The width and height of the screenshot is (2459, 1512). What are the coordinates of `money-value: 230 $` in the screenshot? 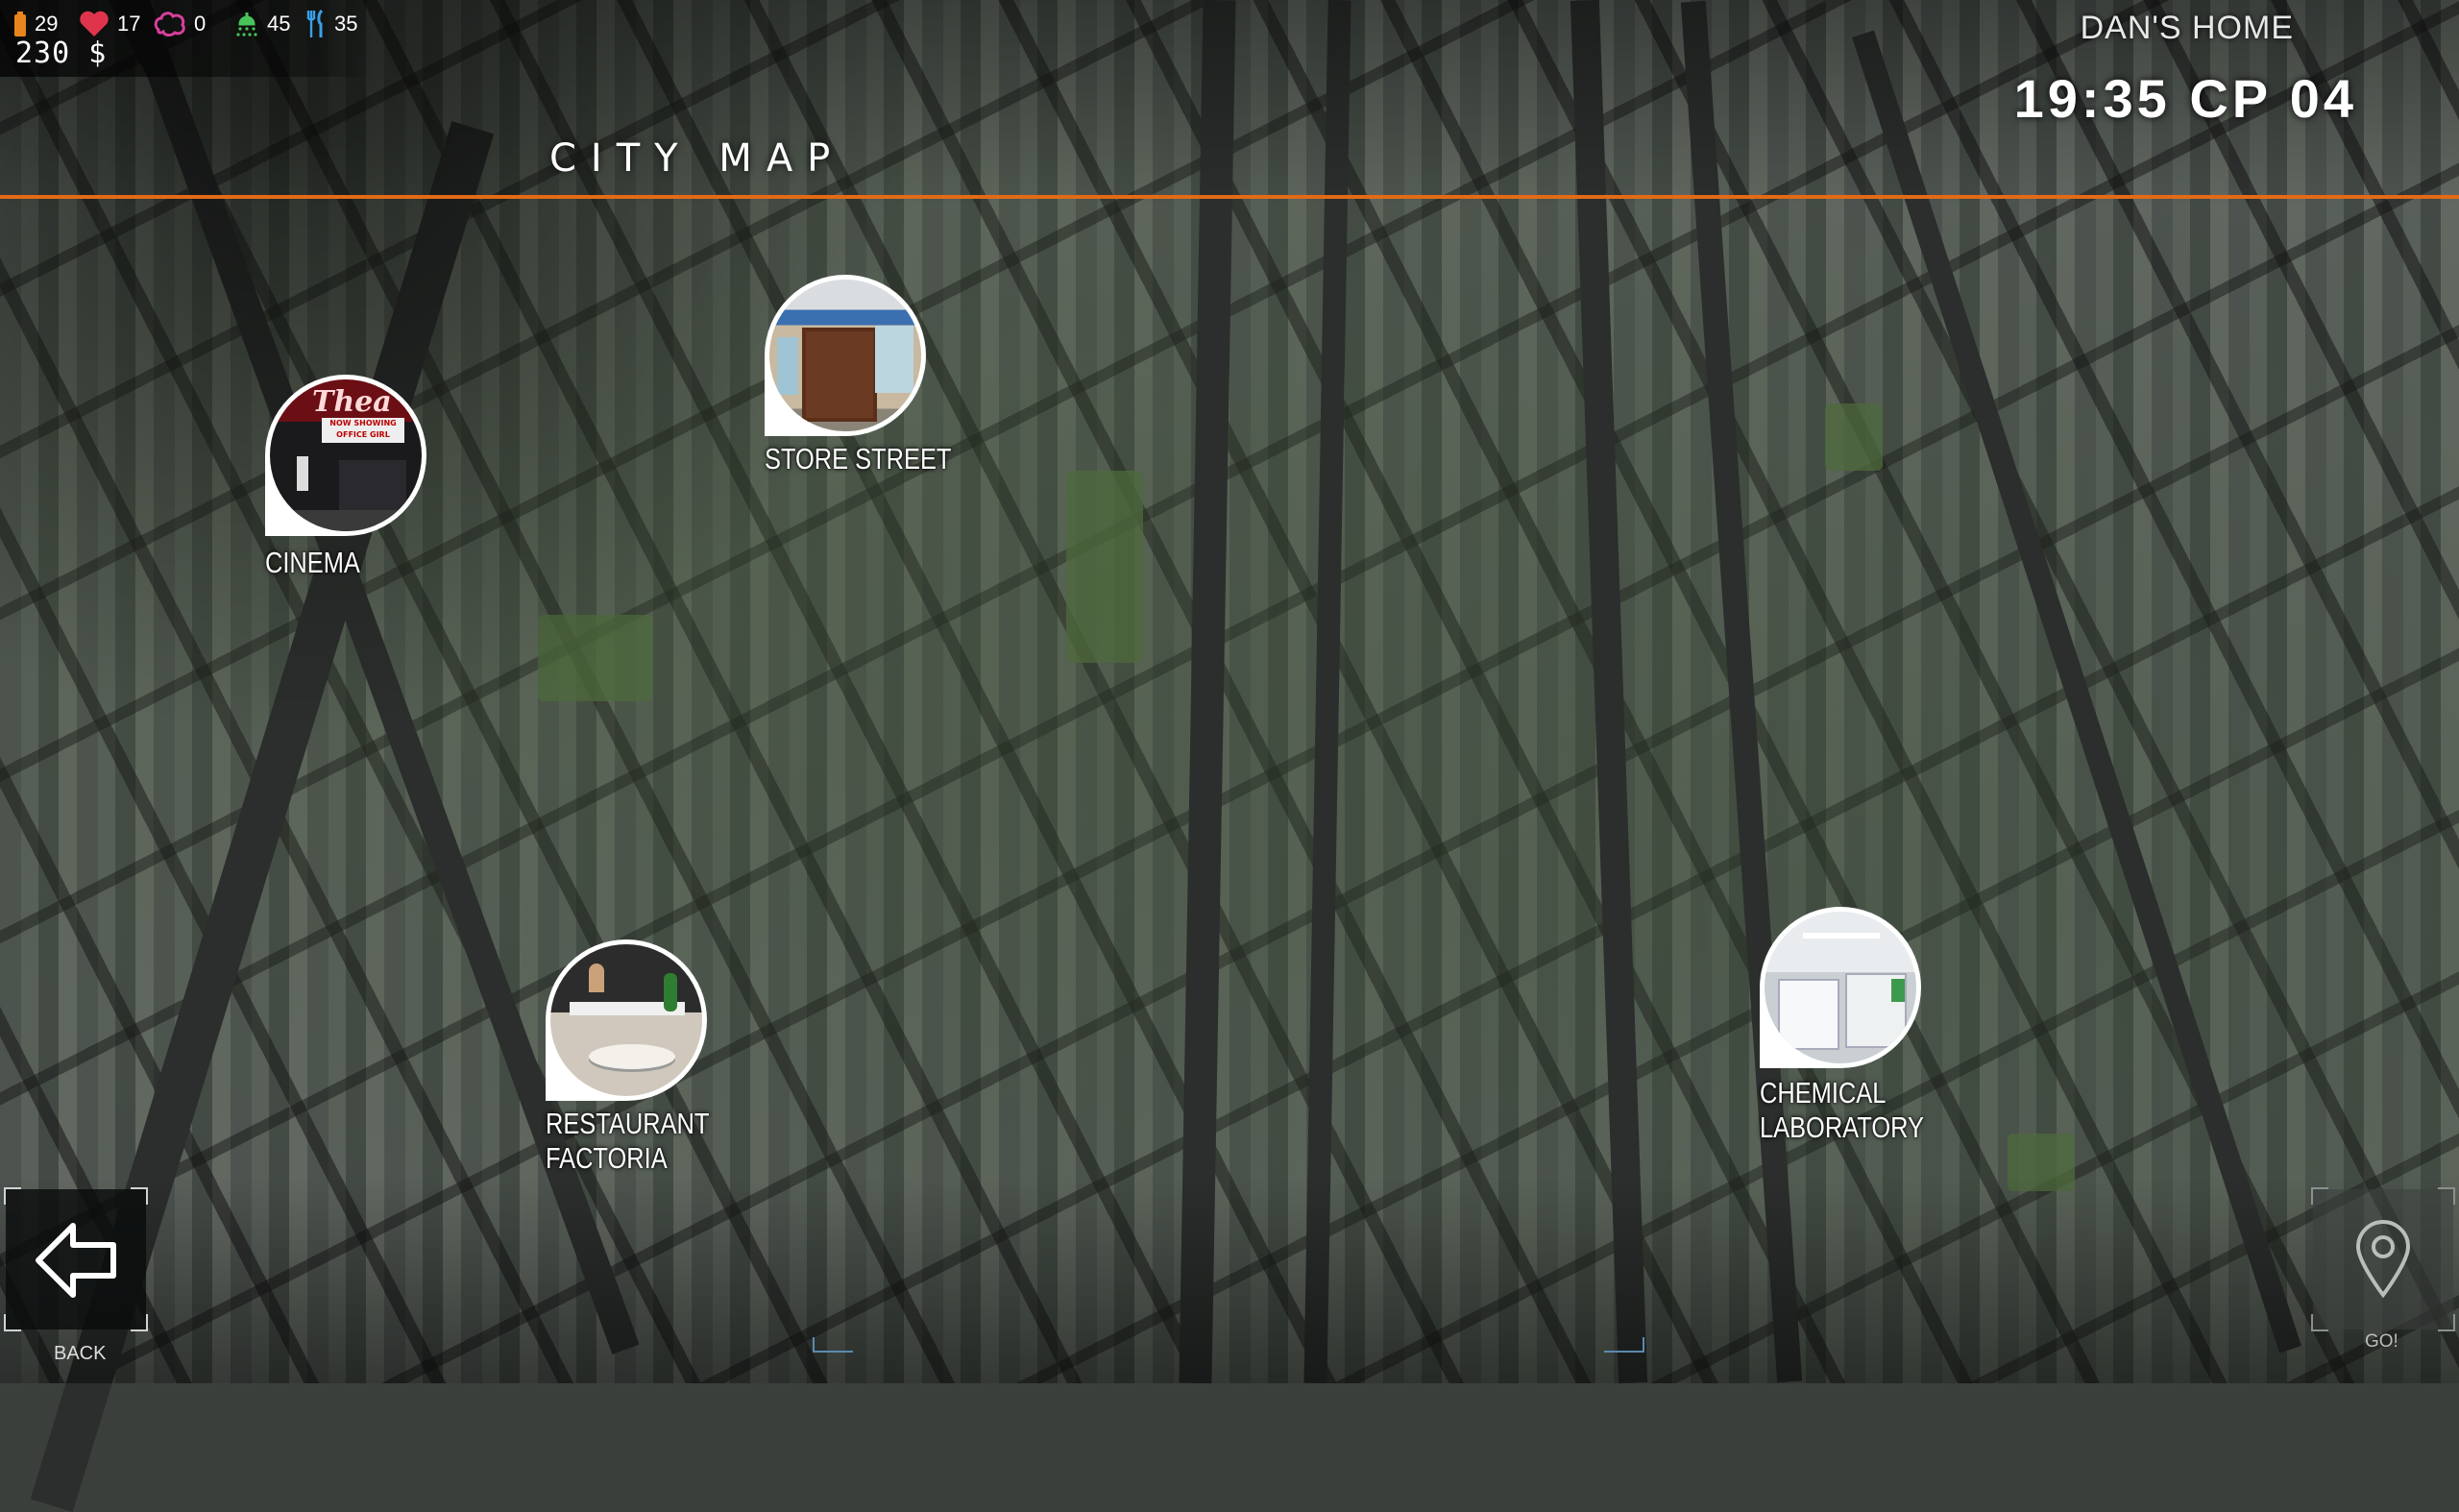 It's located at (61, 53).